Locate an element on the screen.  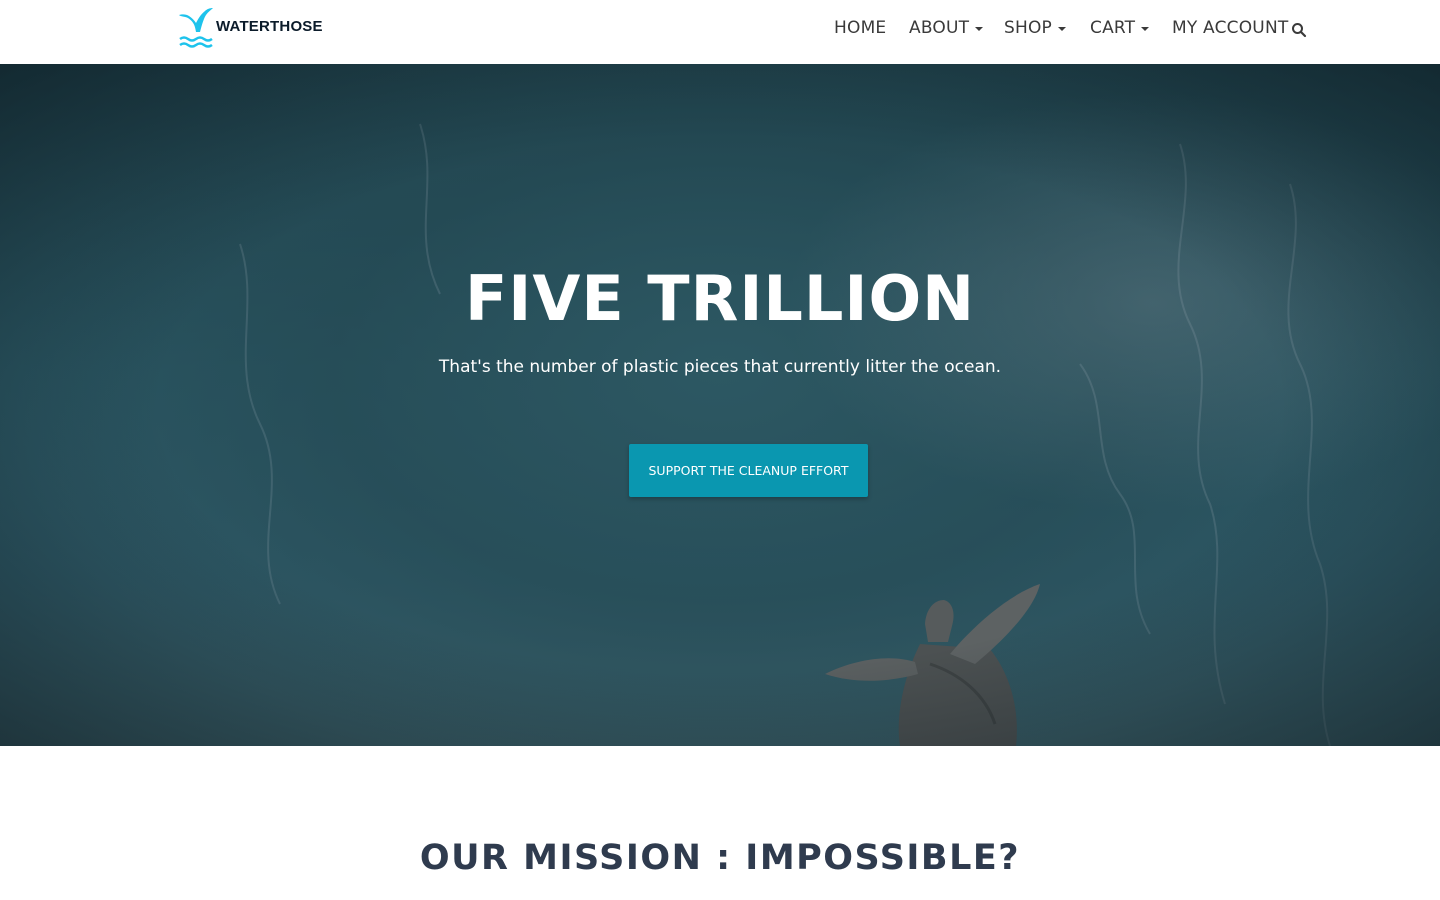
brand-logo: WATERTHOSE is located at coordinates (250, 28).